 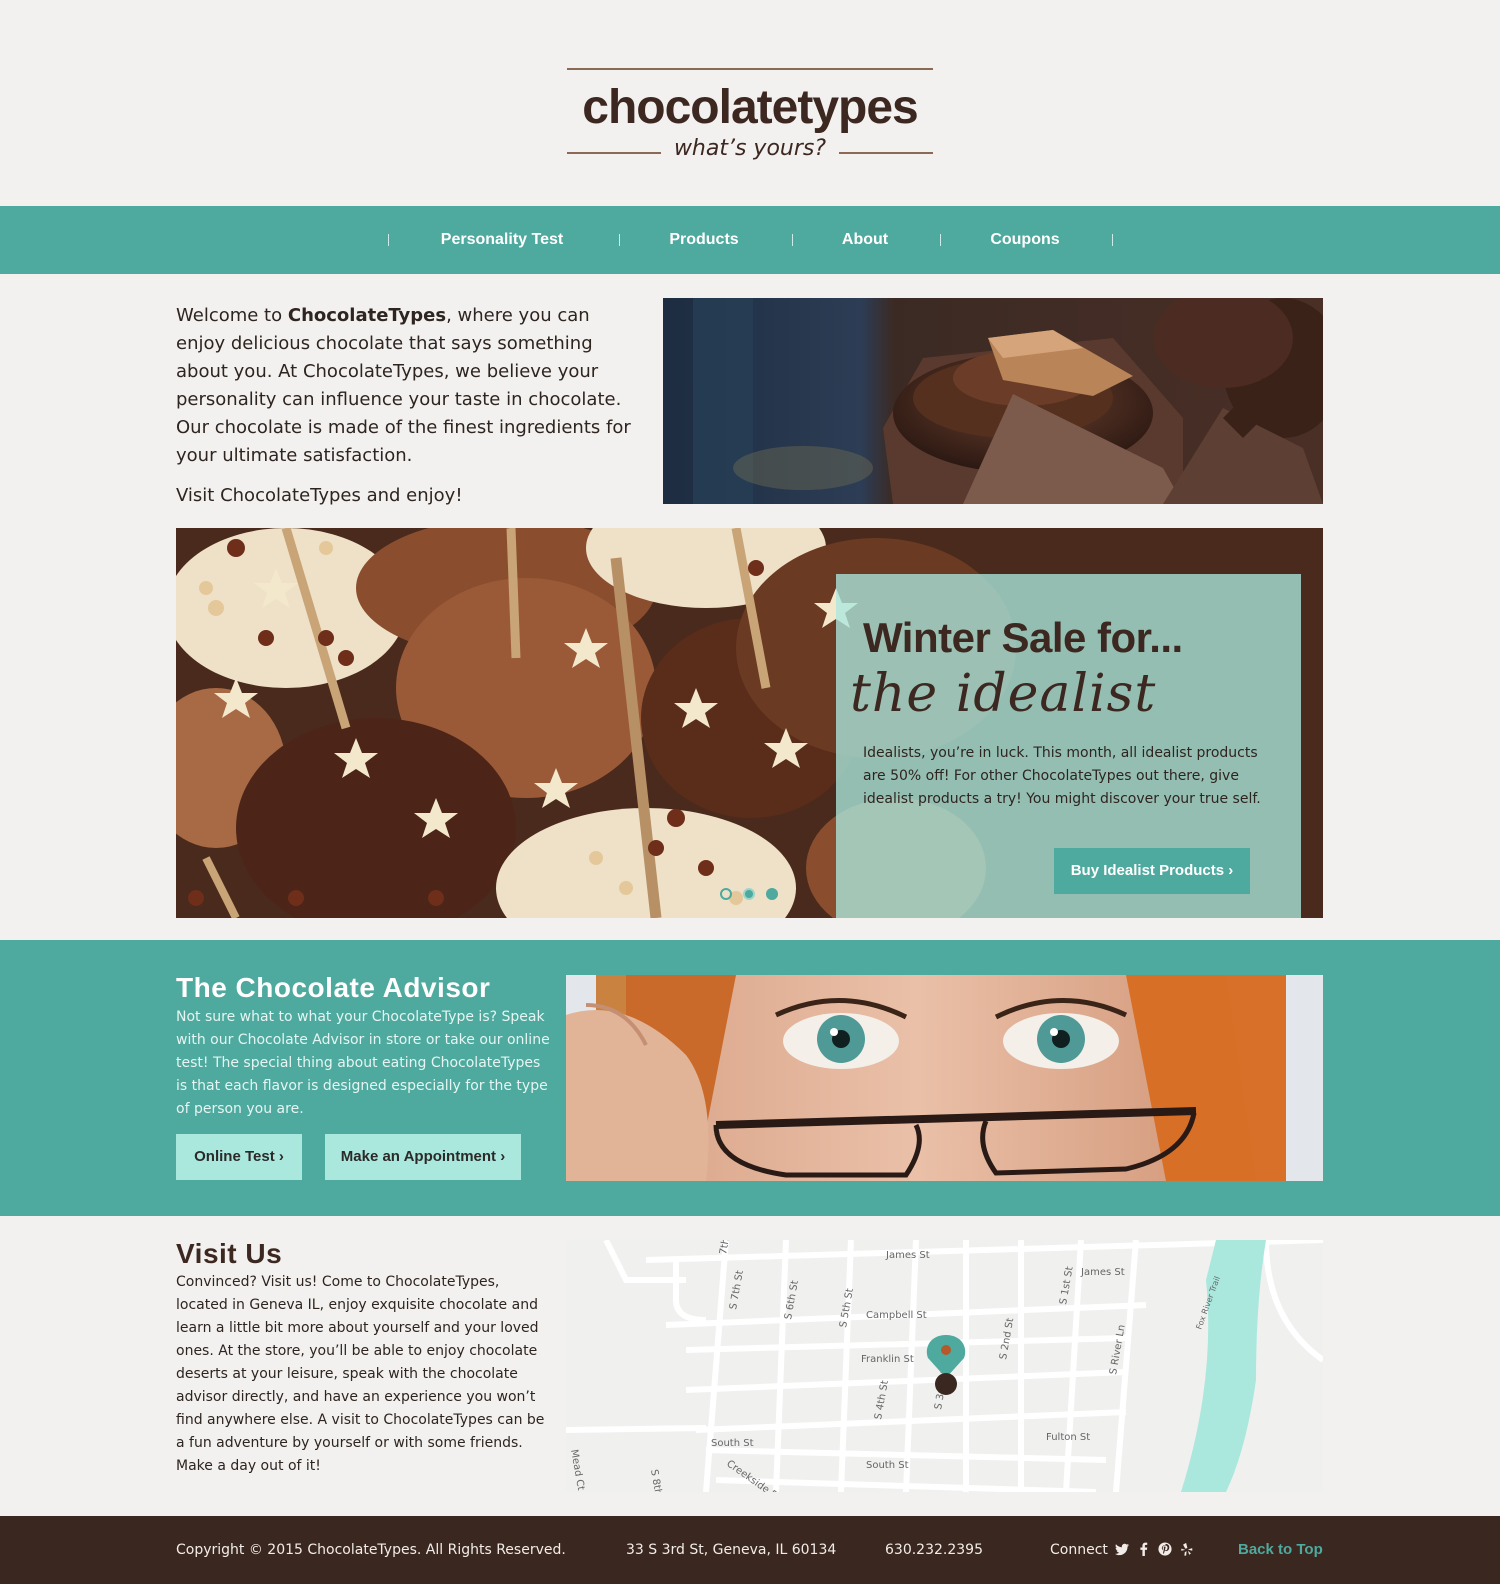 What do you see at coordinates (502, 240) in the screenshot?
I see `nav-item-personality-test: Personality Test` at bounding box center [502, 240].